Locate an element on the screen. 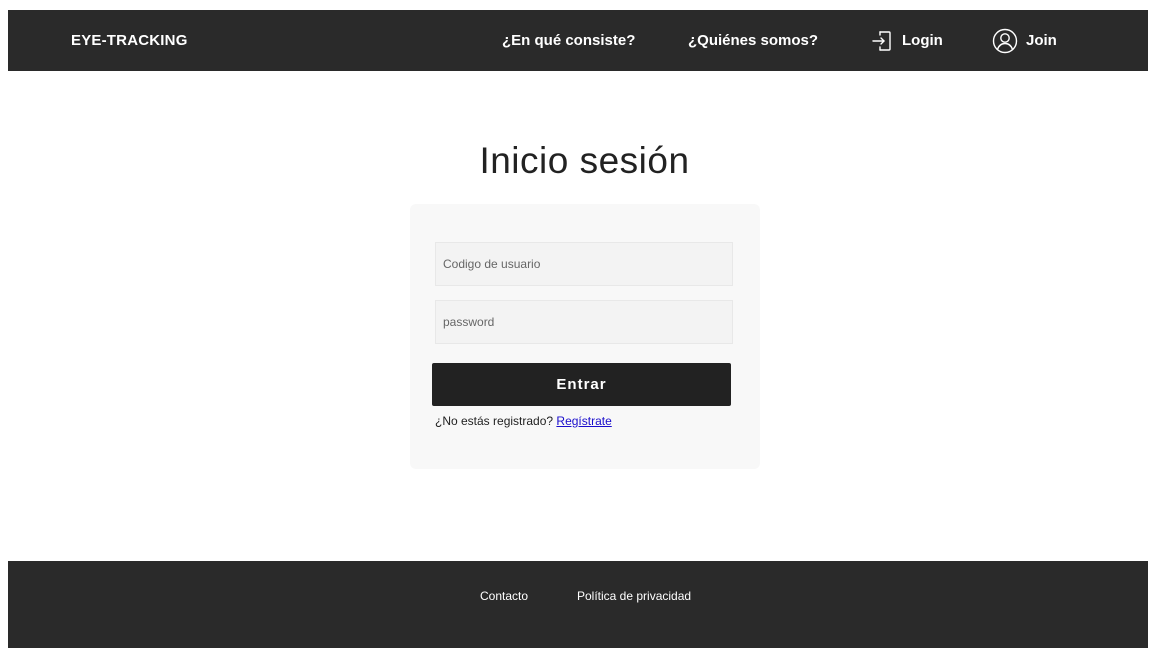 The image size is (1149, 648). nav-link-label: Login is located at coordinates (922, 40).